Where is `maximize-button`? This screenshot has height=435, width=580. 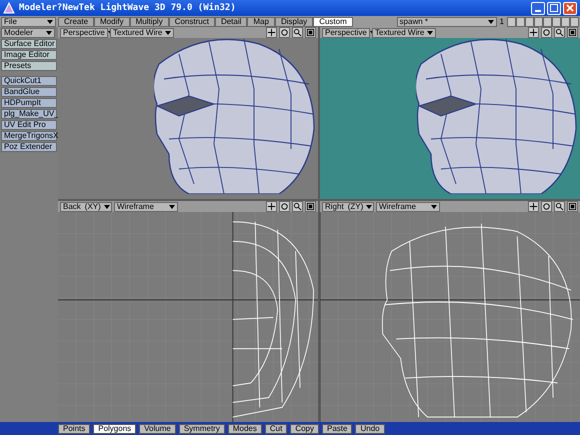
maximize-button is located at coordinates (554, 8).